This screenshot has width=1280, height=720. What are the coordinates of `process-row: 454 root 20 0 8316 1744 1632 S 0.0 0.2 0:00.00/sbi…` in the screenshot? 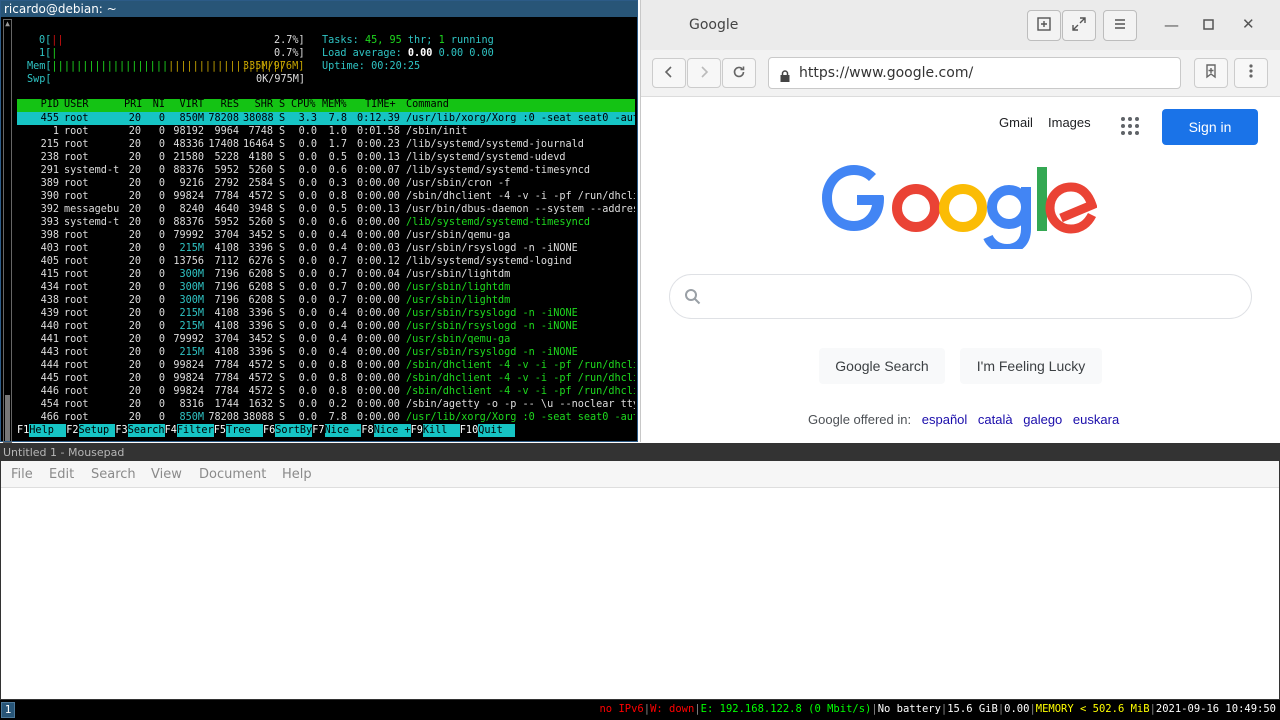 It's located at (326, 404).